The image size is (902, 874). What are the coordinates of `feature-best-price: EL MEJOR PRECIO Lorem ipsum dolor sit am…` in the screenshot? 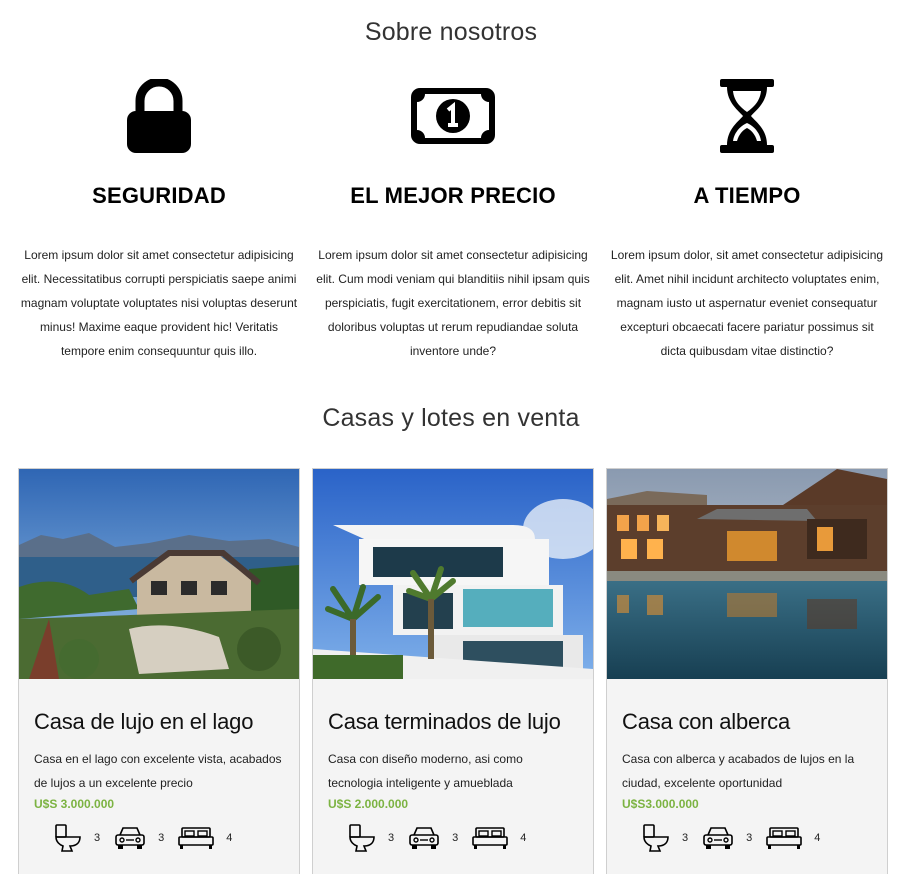 It's located at (453, 220).